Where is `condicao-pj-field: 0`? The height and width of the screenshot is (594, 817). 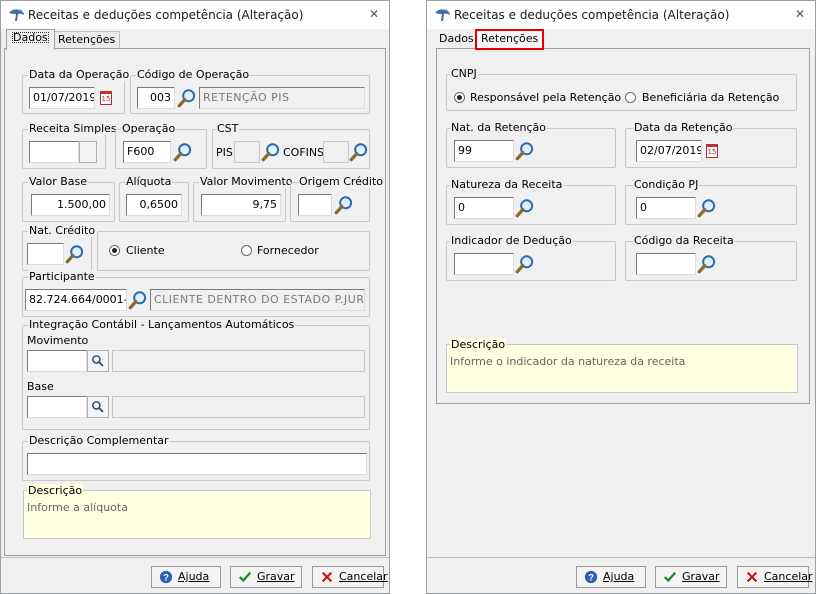 condicao-pj-field: 0 is located at coordinates (666, 208).